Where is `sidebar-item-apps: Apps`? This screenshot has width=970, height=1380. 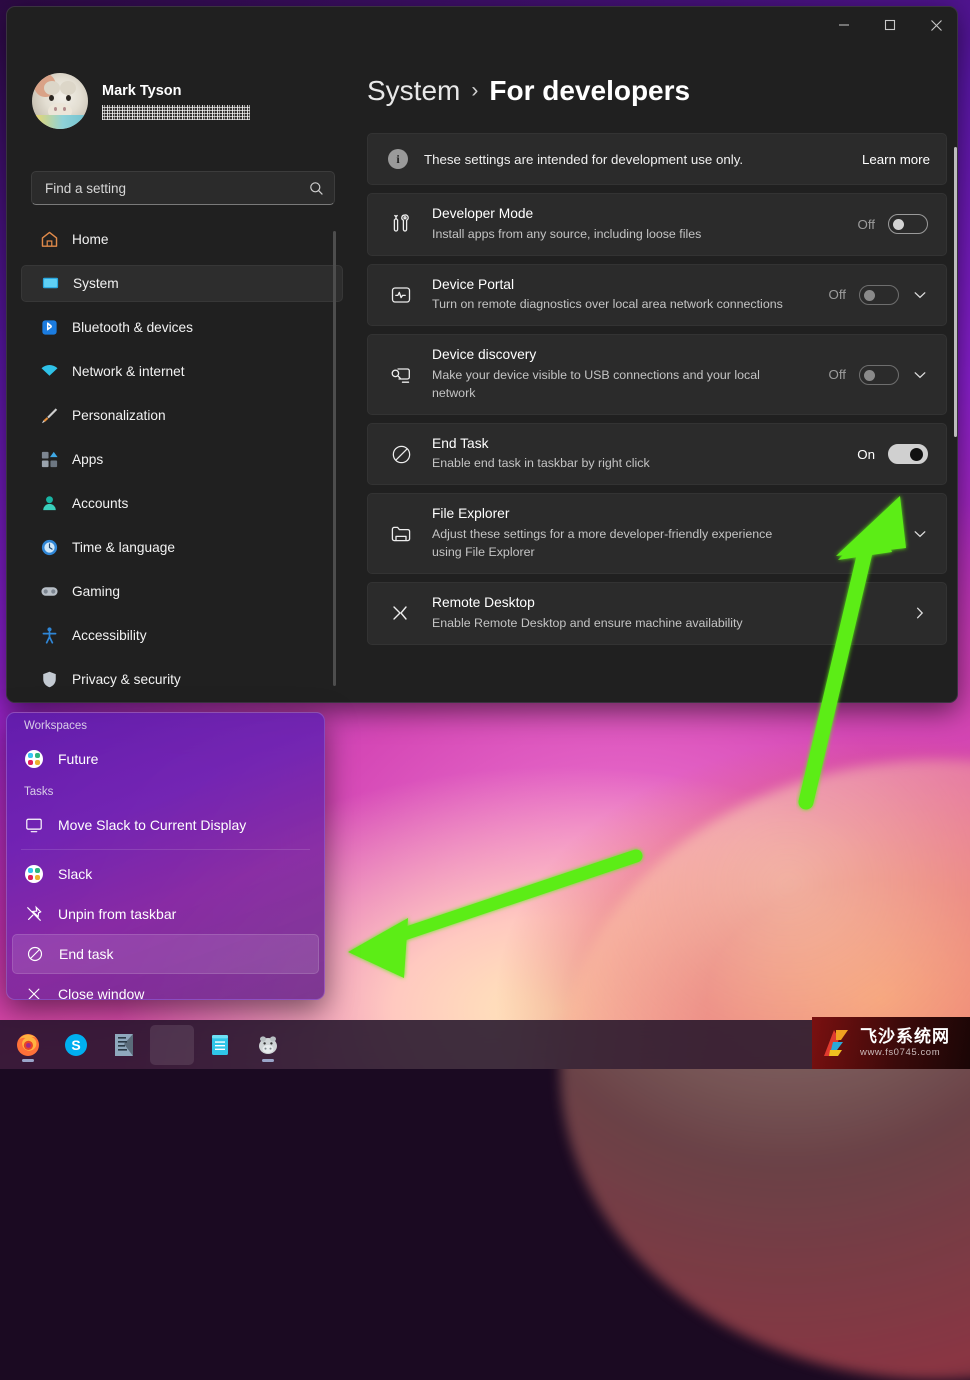
sidebar-item-apps: Apps is located at coordinates (182, 459).